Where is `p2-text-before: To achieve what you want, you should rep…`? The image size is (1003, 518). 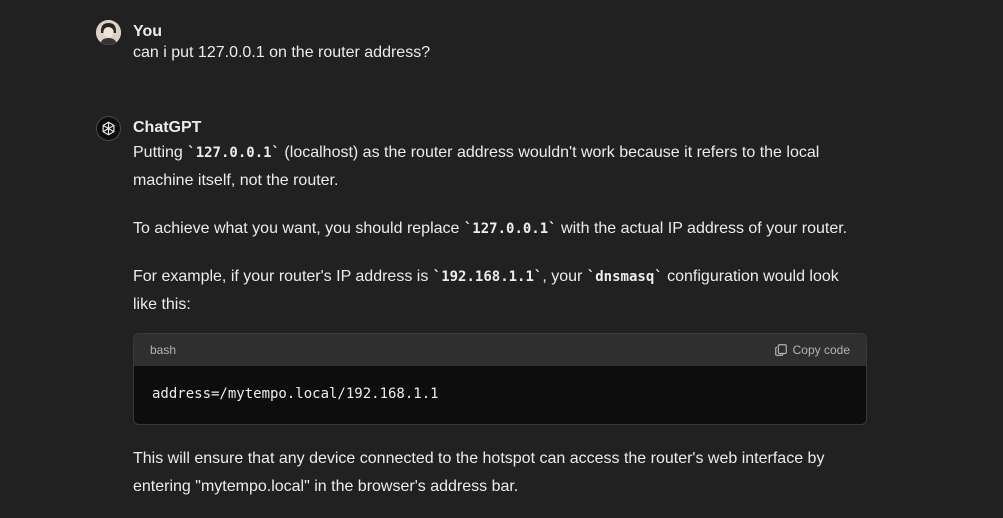
p2-text-before: To achieve what you want, you should rep… is located at coordinates (298, 228).